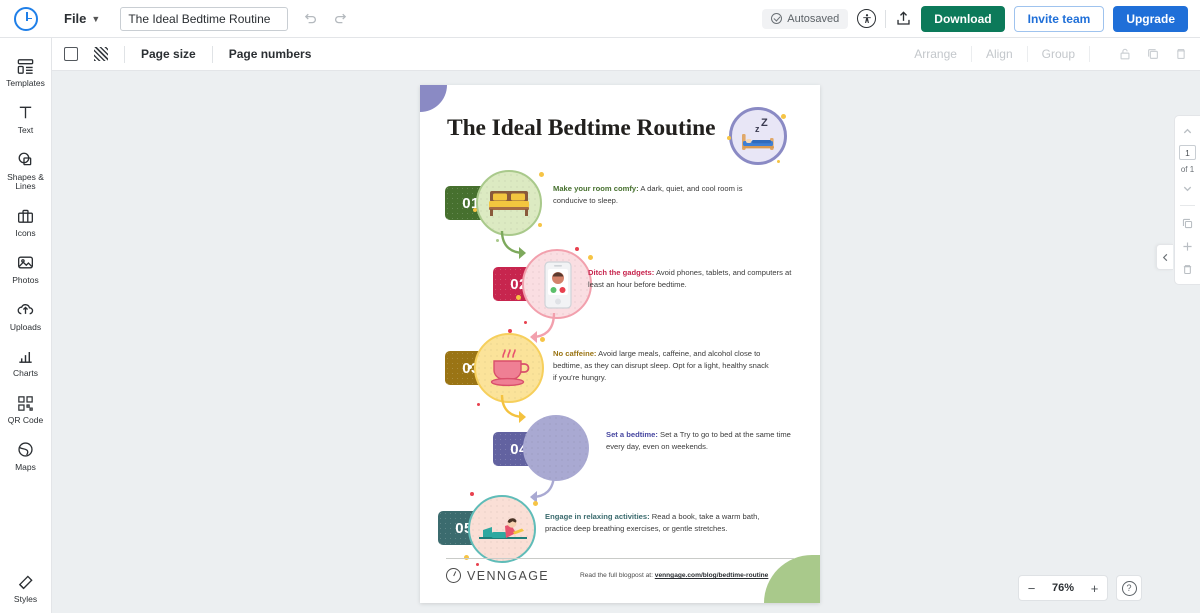 This screenshot has width=1200, height=613. What do you see at coordinates (764, 123) in the screenshot?
I see `svg-text: Z` at bounding box center [764, 123].